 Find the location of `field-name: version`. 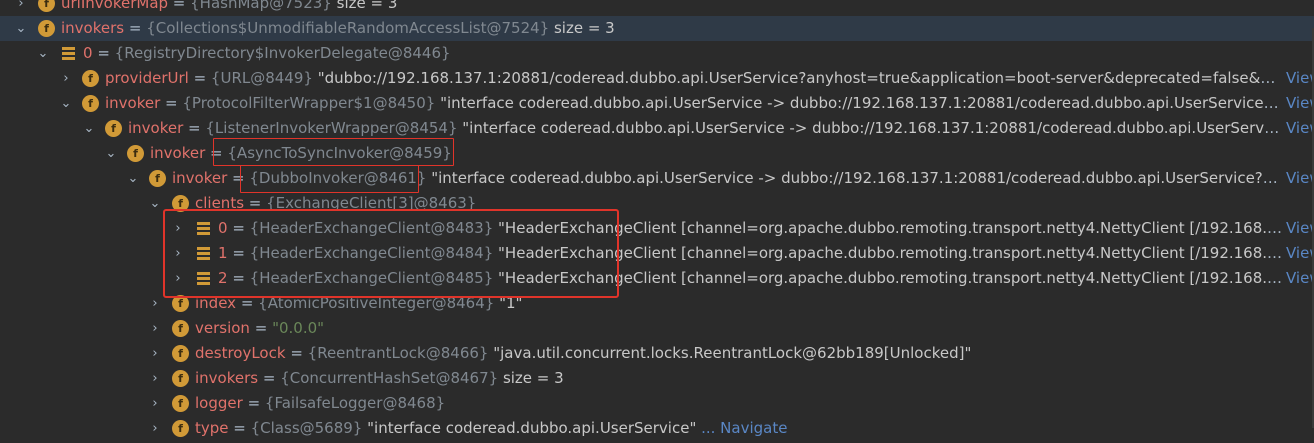

field-name: version is located at coordinates (222, 328).